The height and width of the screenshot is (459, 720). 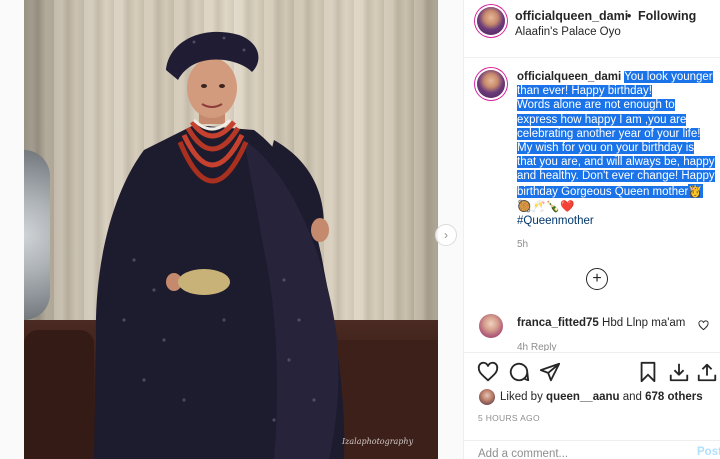 I want to click on comment-bubble-icon, so click(x=519, y=372).